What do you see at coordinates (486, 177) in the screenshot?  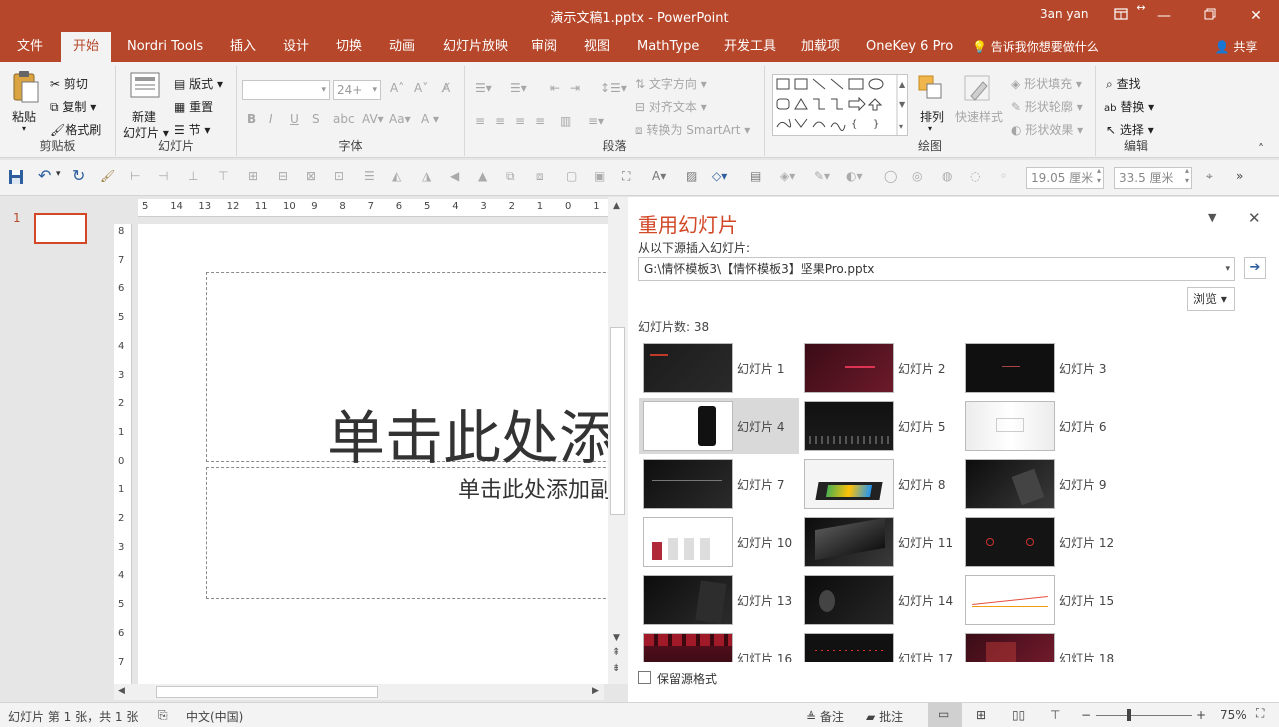 I see `shape-tool-icon: ▲` at bounding box center [486, 177].